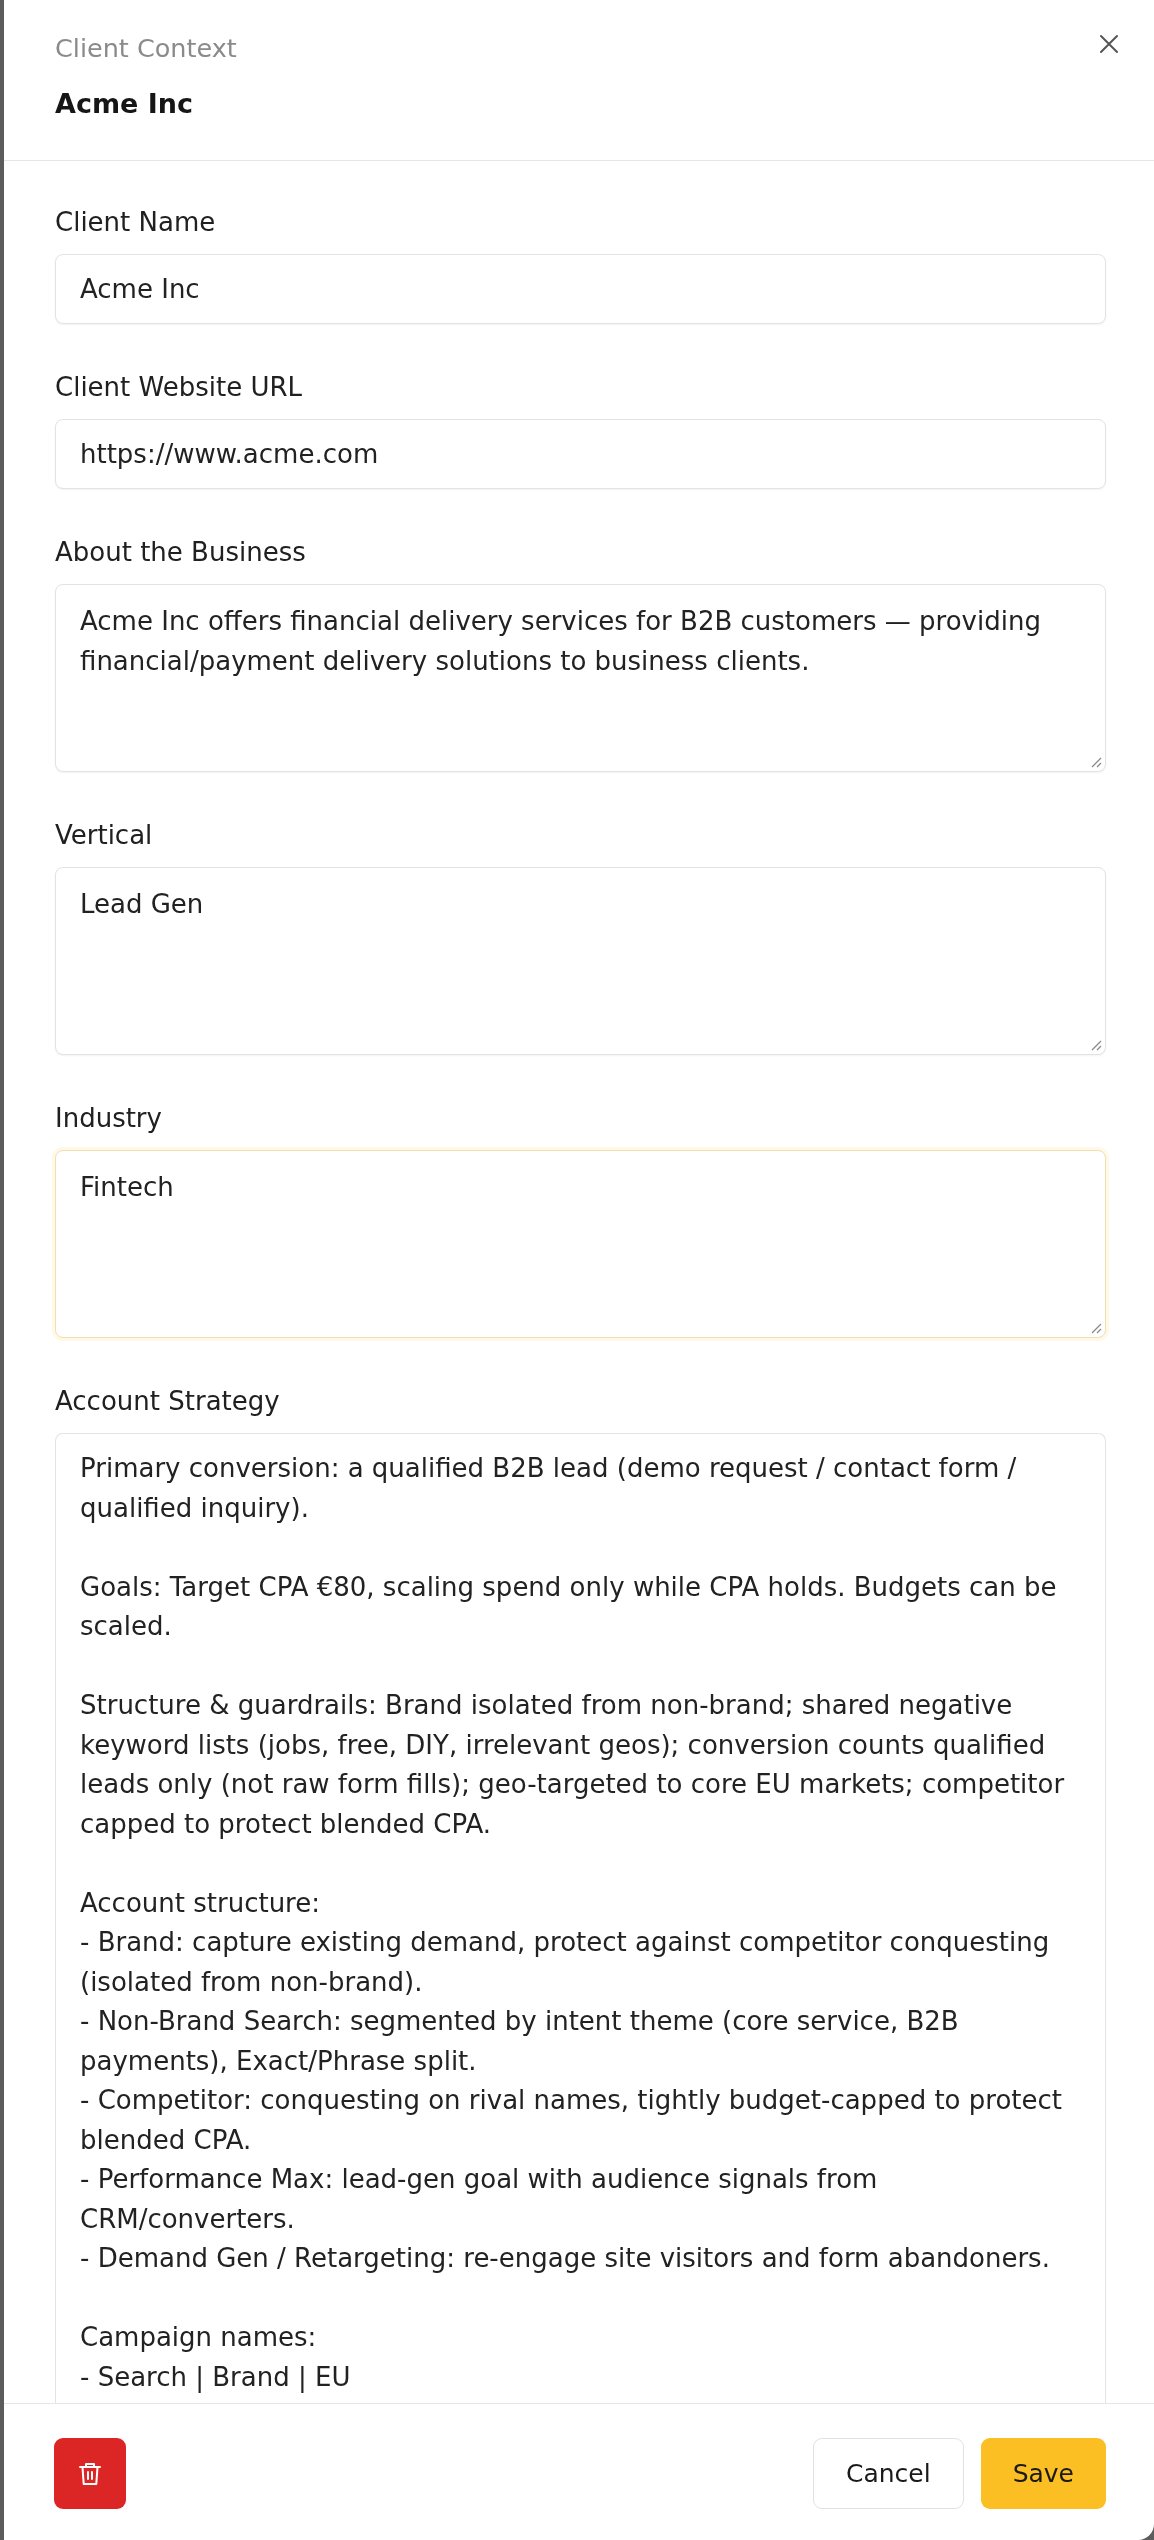  What do you see at coordinates (1043, 2473) in the screenshot?
I see `save-button: Save` at bounding box center [1043, 2473].